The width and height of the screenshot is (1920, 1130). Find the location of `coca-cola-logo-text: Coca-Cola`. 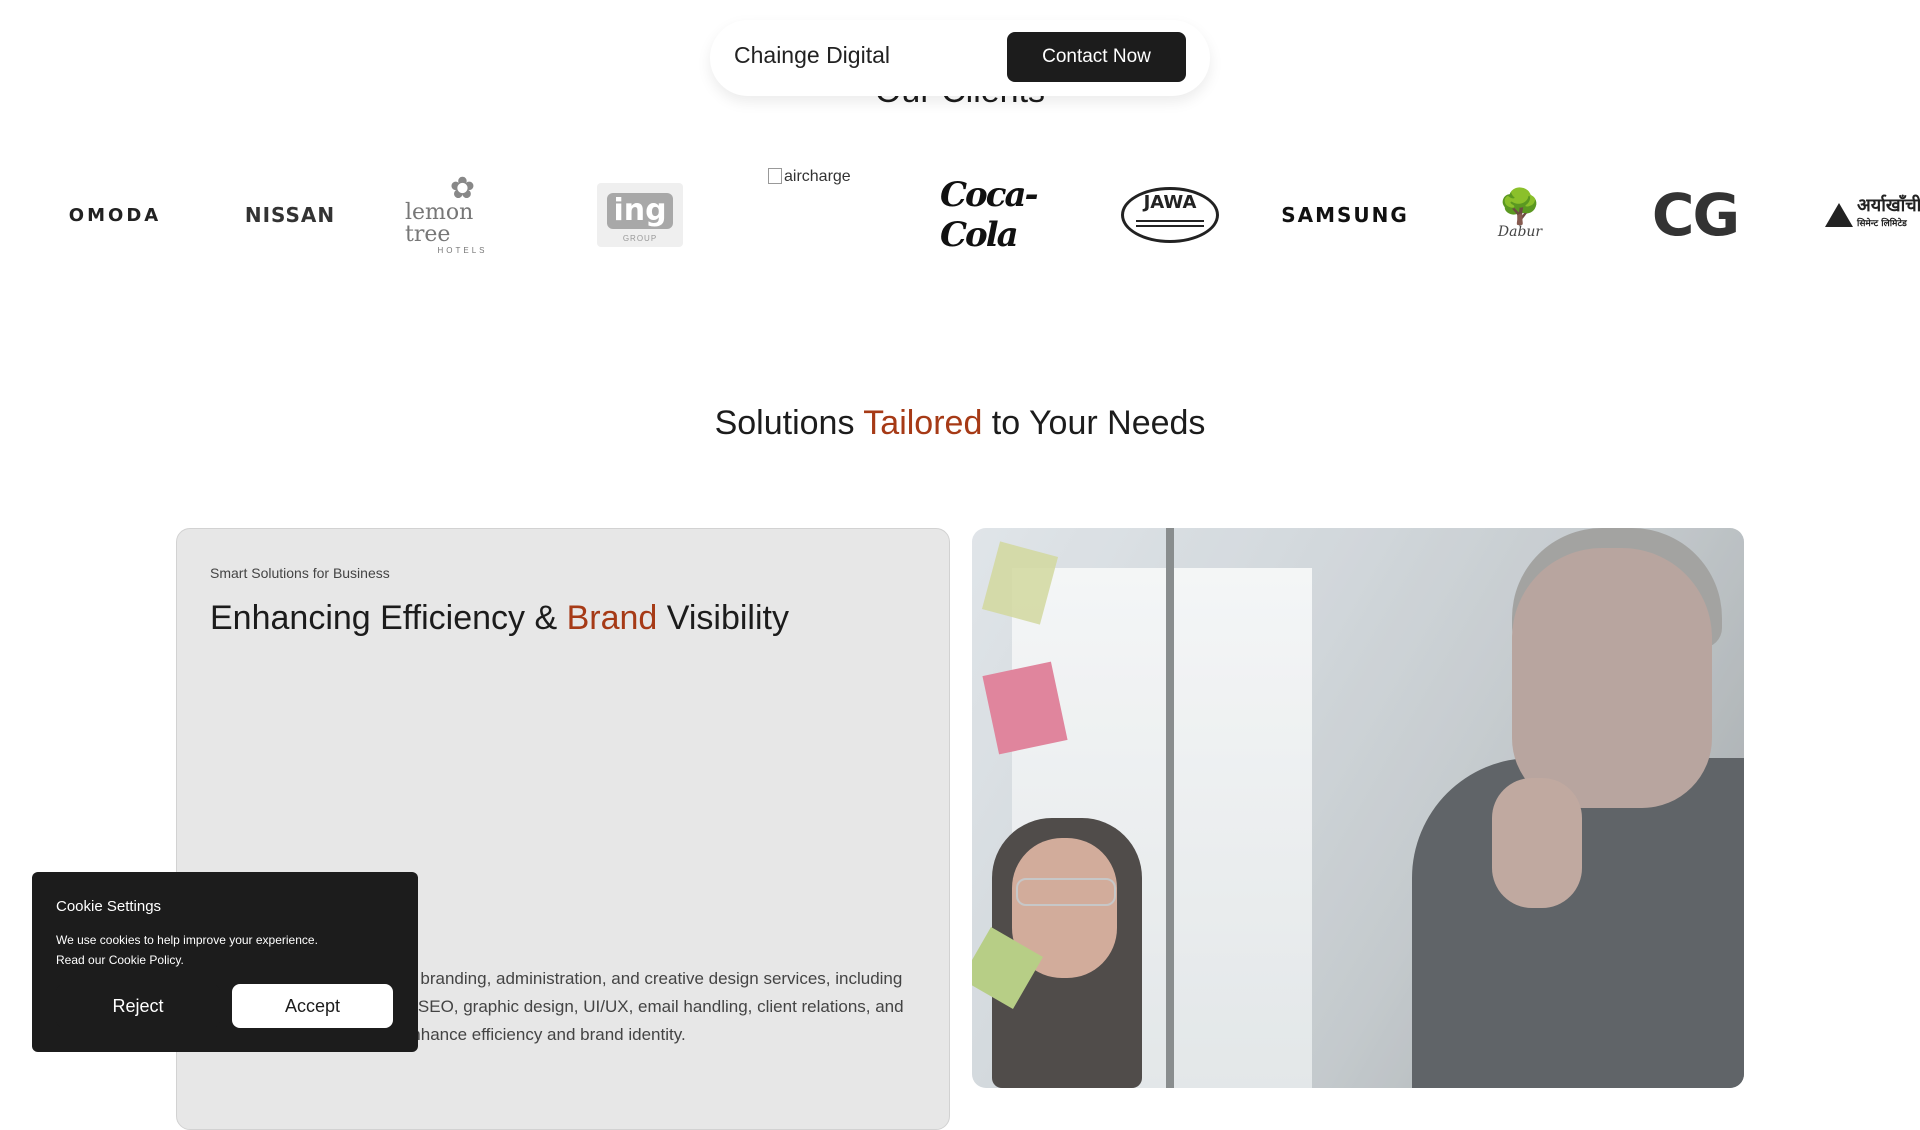

coca-cola-logo-text: Coca-Cola is located at coordinates (989, 215).